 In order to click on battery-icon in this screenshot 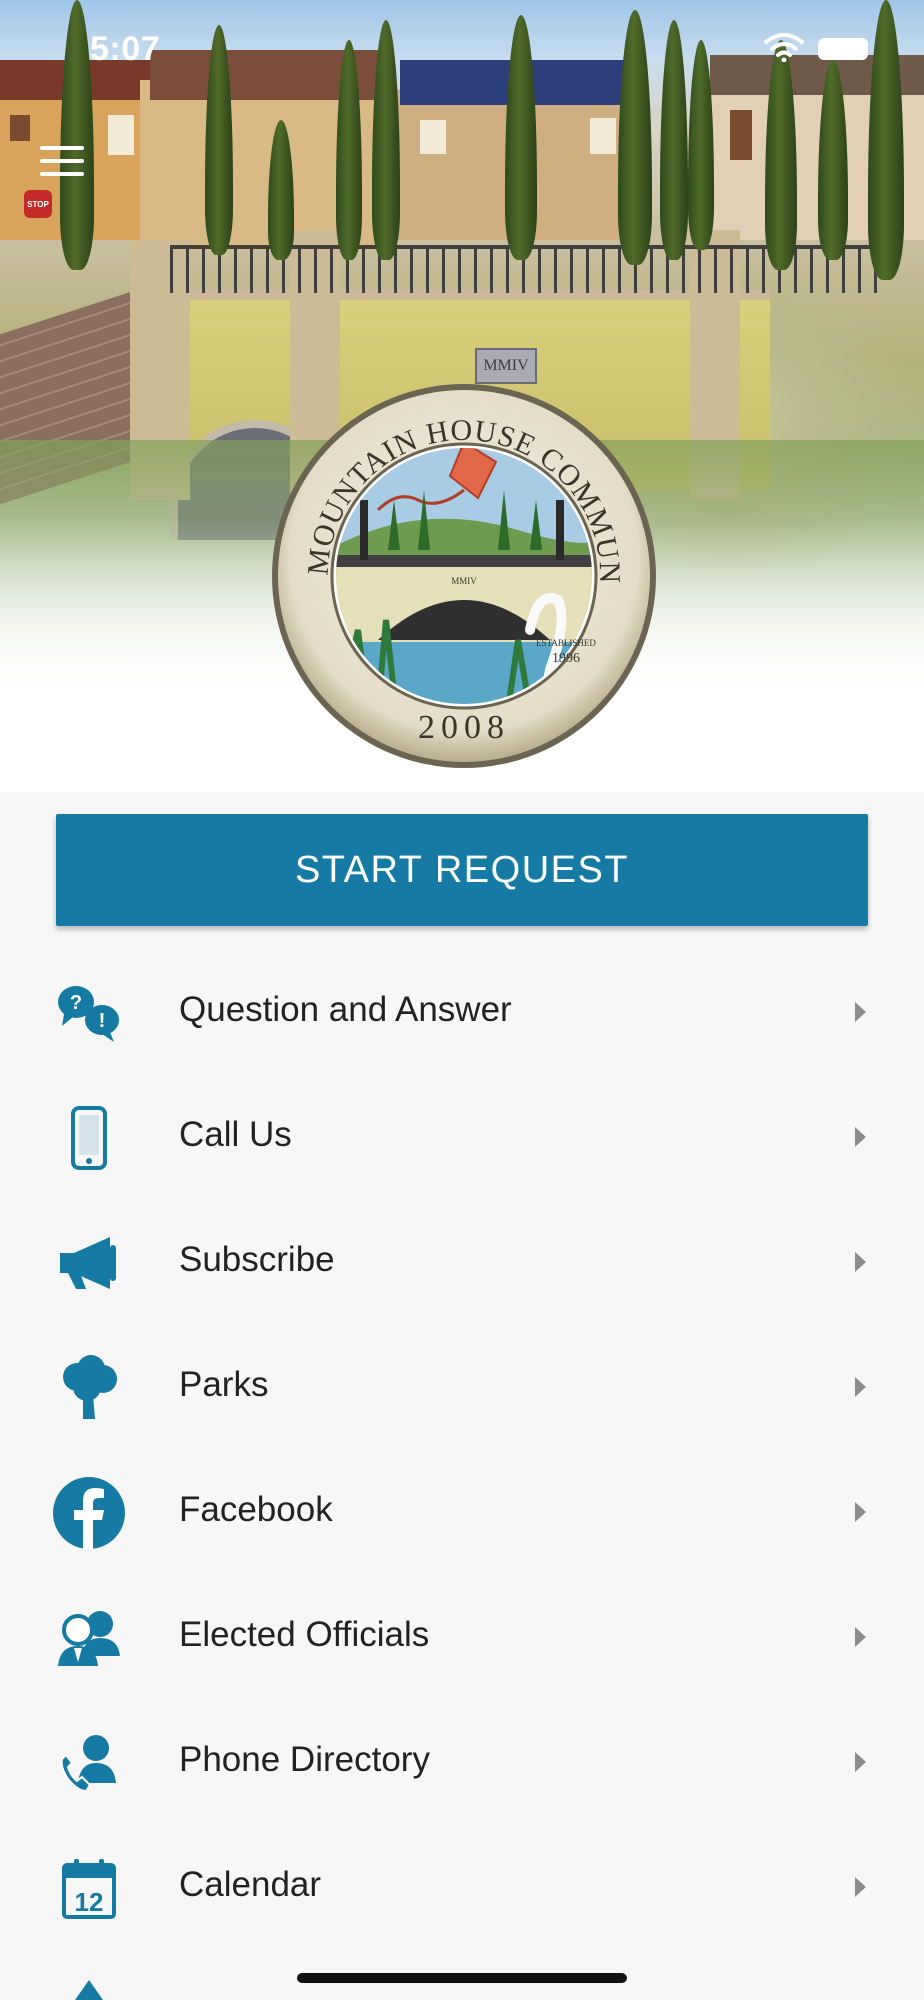, I will do `click(843, 49)`.